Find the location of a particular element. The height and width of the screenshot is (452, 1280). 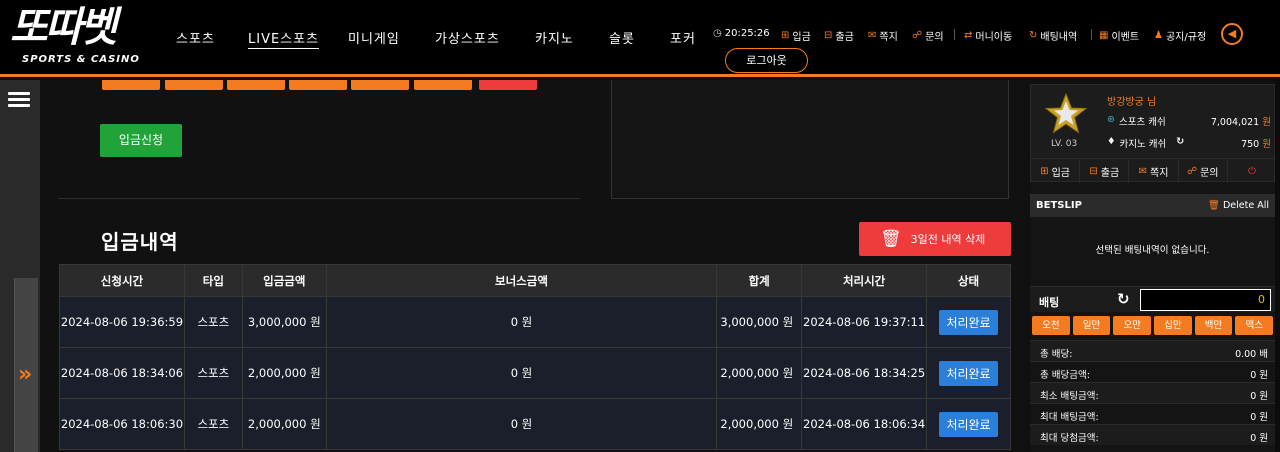

util-event: ▦ 이벤트 is located at coordinates (1119, 35).